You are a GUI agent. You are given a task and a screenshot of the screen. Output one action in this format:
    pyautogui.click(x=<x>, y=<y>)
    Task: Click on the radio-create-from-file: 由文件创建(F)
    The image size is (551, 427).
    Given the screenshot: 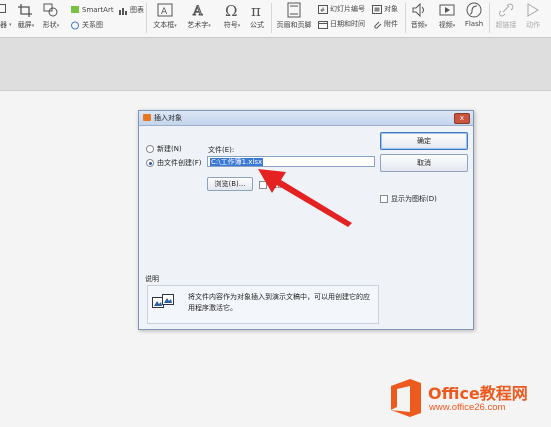 What is the action you would take?
    pyautogui.click(x=174, y=163)
    